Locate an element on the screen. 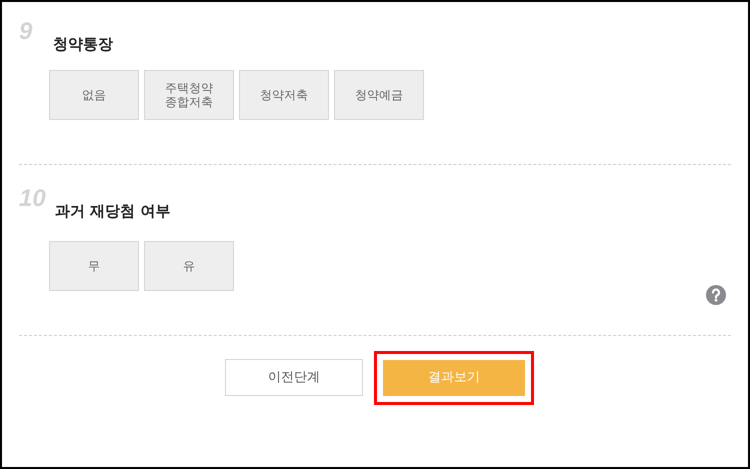 The image size is (750, 469). option-button: 무 is located at coordinates (94, 266).